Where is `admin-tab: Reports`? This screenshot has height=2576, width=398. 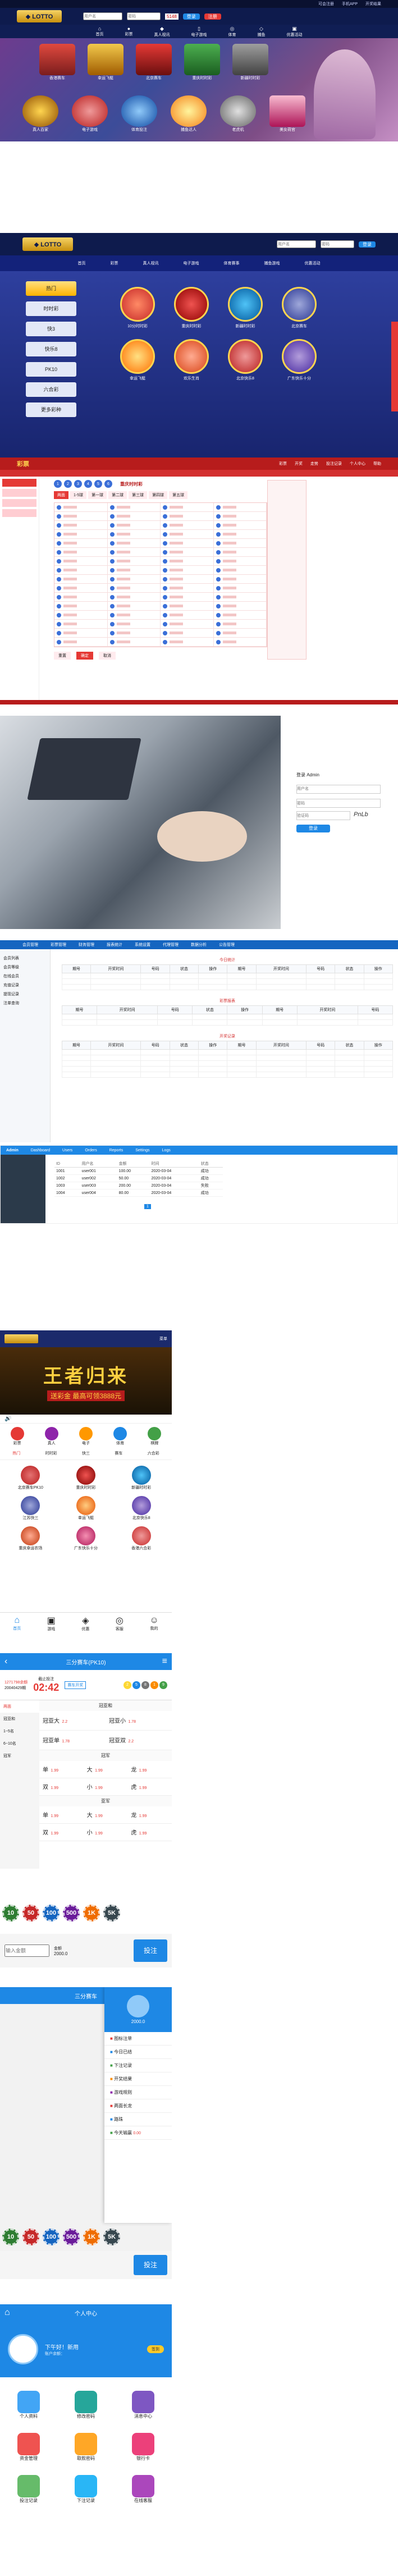 admin-tab: Reports is located at coordinates (116, 1150).